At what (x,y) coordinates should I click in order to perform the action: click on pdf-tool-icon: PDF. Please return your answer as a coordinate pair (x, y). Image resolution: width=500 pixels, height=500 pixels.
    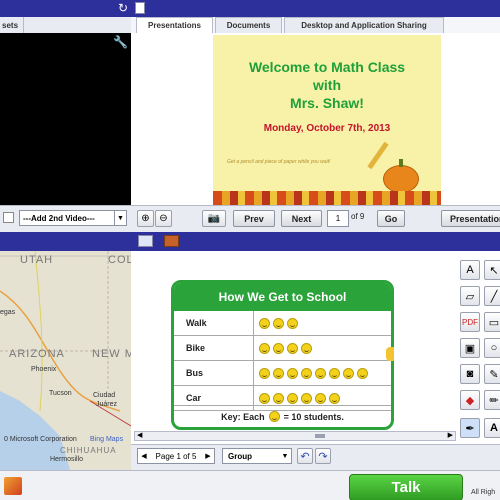
    Looking at the image, I should click on (470, 322).